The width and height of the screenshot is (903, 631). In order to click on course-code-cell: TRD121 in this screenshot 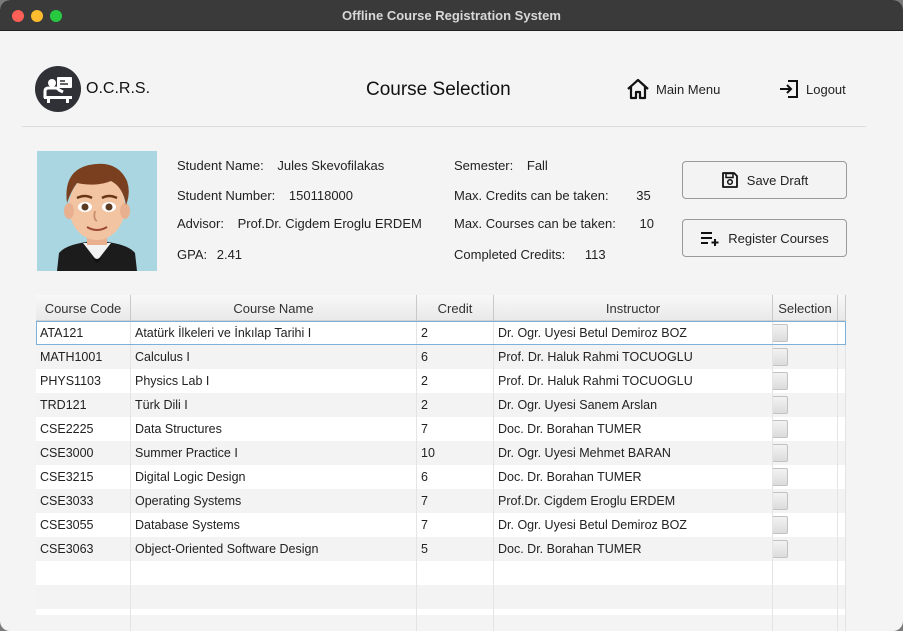, I will do `click(83, 405)`.